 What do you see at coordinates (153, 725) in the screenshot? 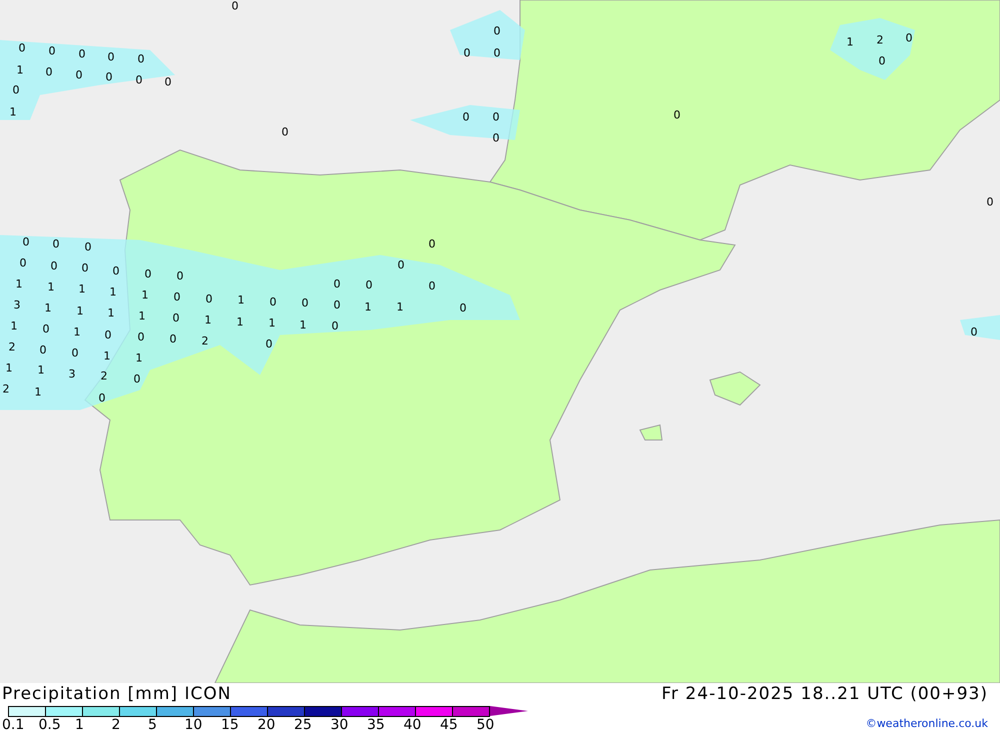
I see `scale-tick-label: 5` at bounding box center [153, 725].